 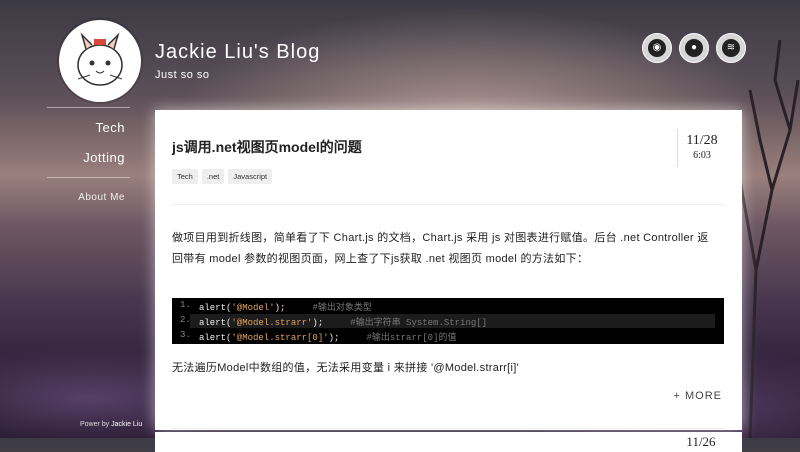 I want to click on site-subtitle: Just so so, so click(x=182, y=75).